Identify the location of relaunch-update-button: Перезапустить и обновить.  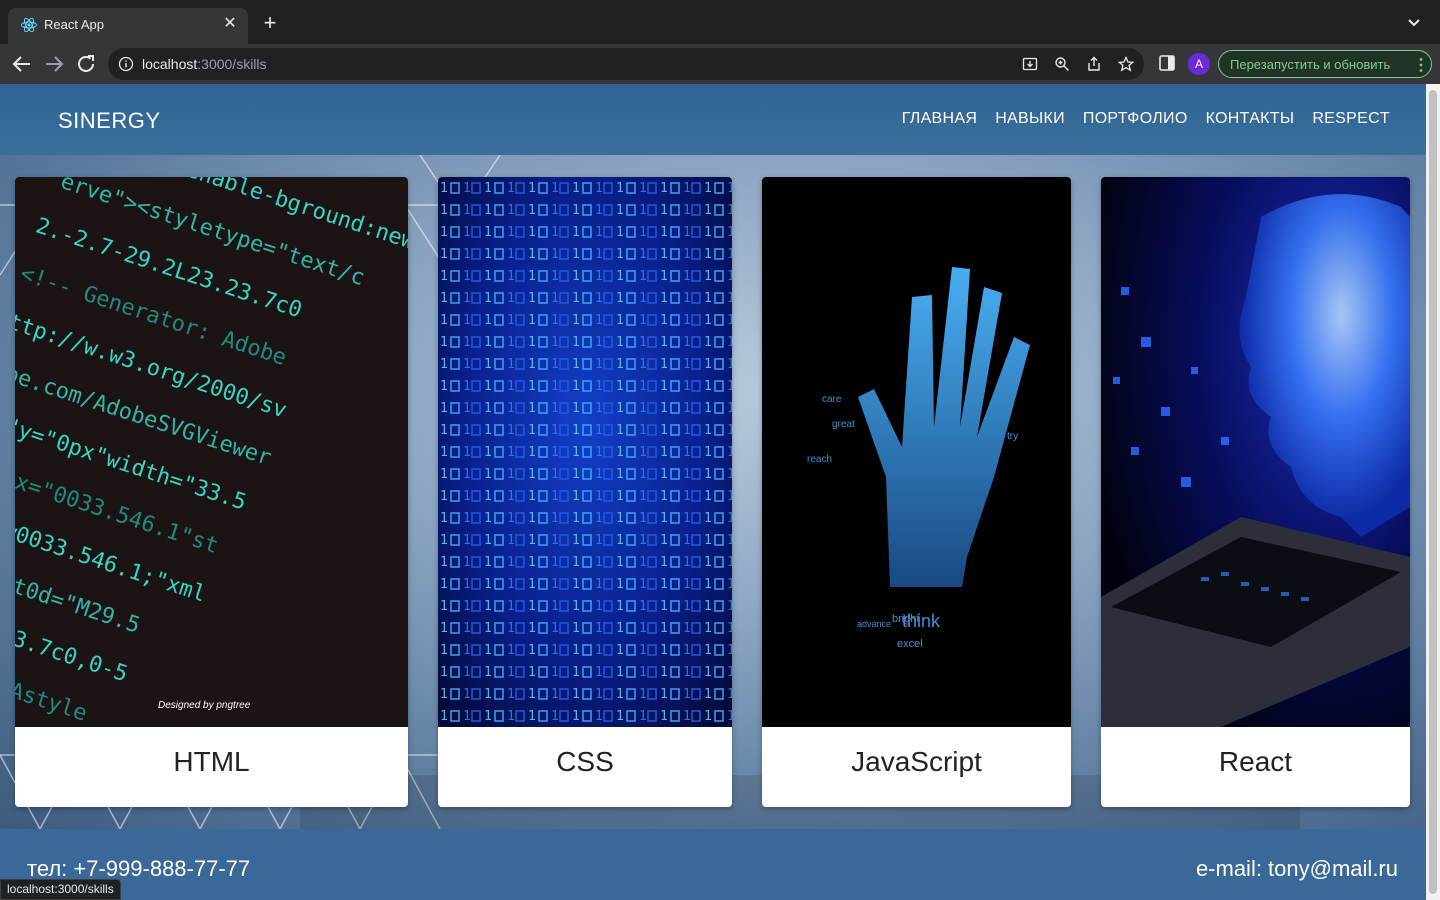
(1325, 64).